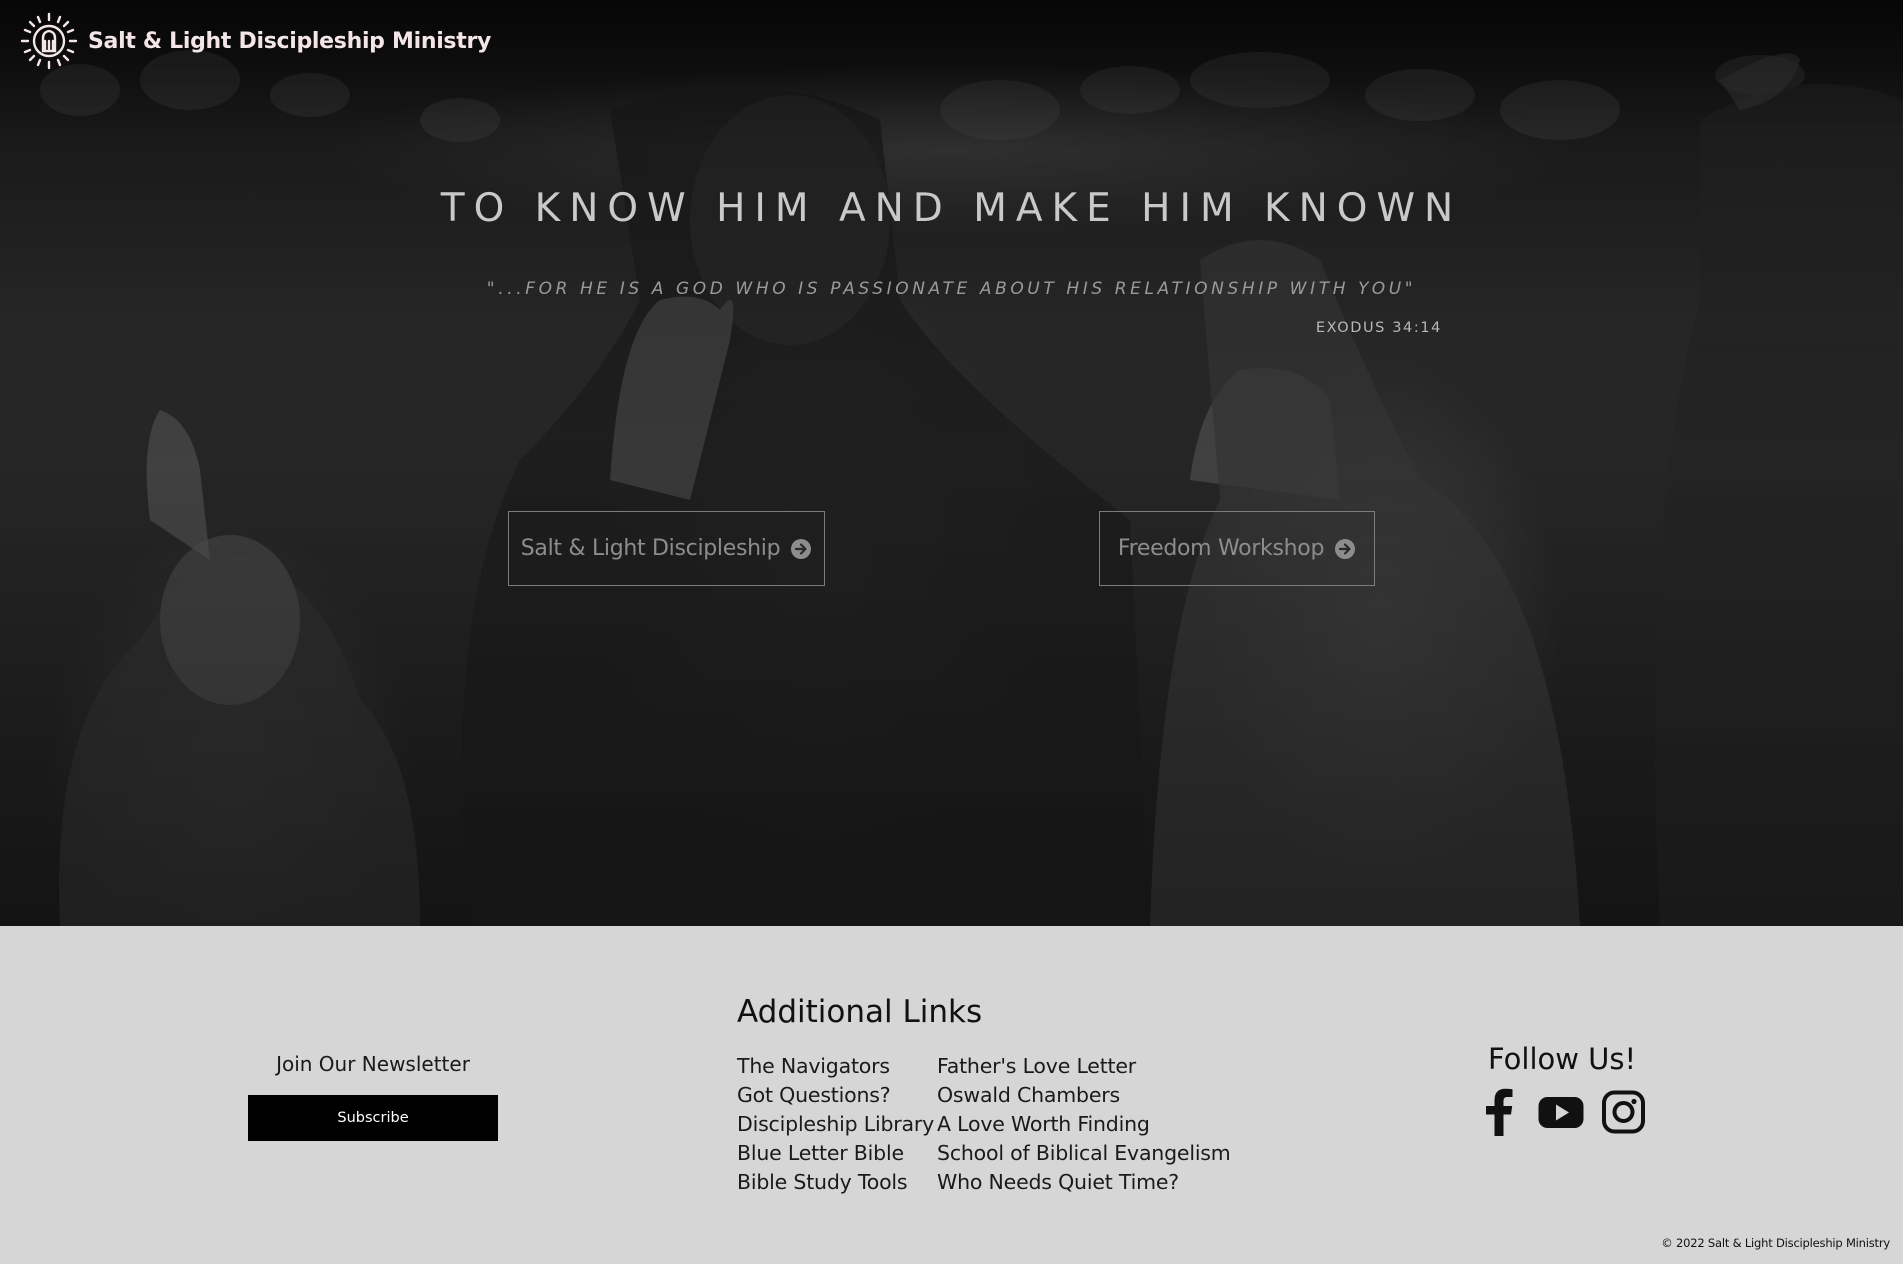 This screenshot has width=1903, height=1264. Describe the element at coordinates (290, 41) in the screenshot. I see `brand-name: Salt & Light Discipleship Ministry` at that location.